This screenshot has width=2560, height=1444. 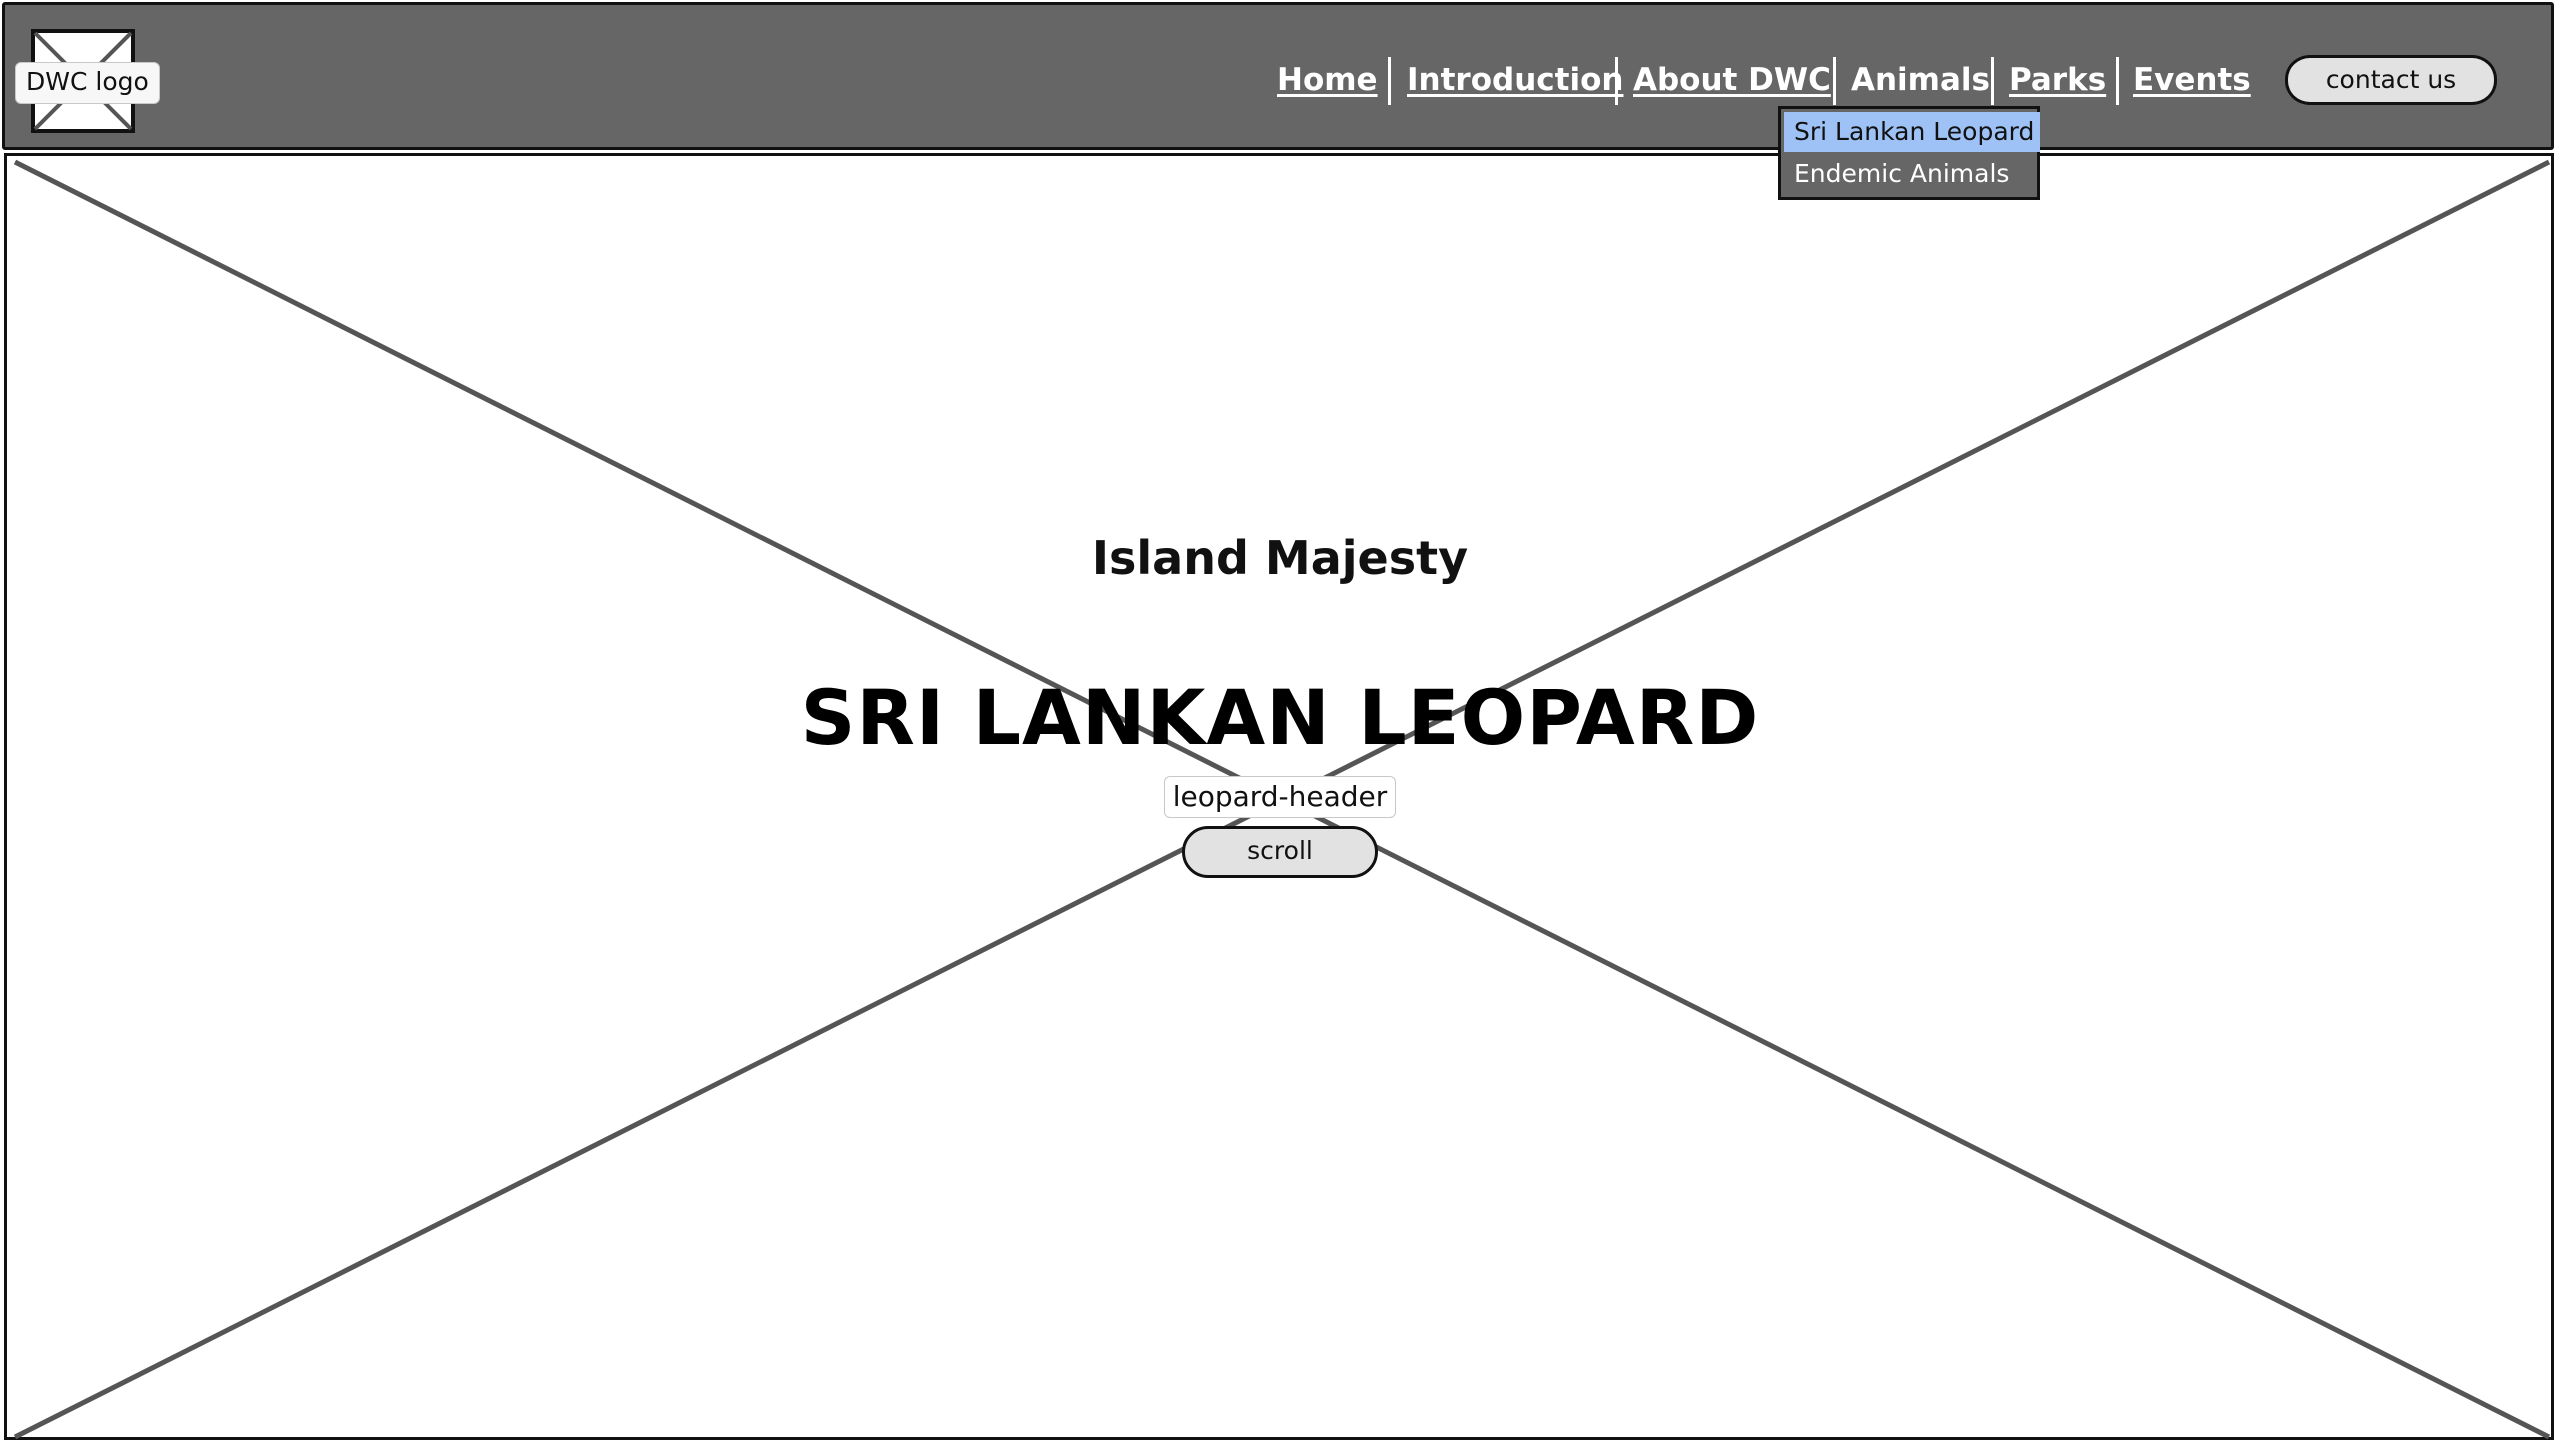 What do you see at coordinates (1327, 80) in the screenshot?
I see `nav-link-home: Home` at bounding box center [1327, 80].